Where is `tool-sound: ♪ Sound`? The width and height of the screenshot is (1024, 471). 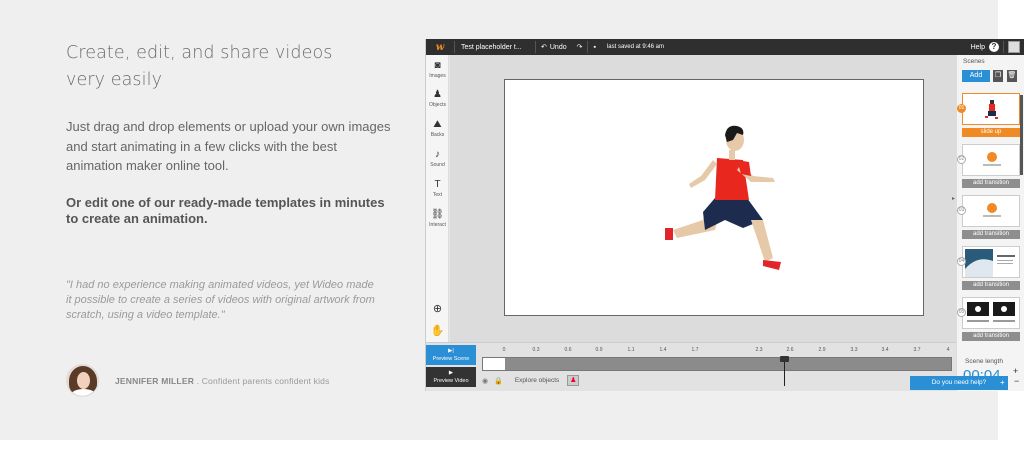 tool-sound: ♪ Sound is located at coordinates (437, 158).